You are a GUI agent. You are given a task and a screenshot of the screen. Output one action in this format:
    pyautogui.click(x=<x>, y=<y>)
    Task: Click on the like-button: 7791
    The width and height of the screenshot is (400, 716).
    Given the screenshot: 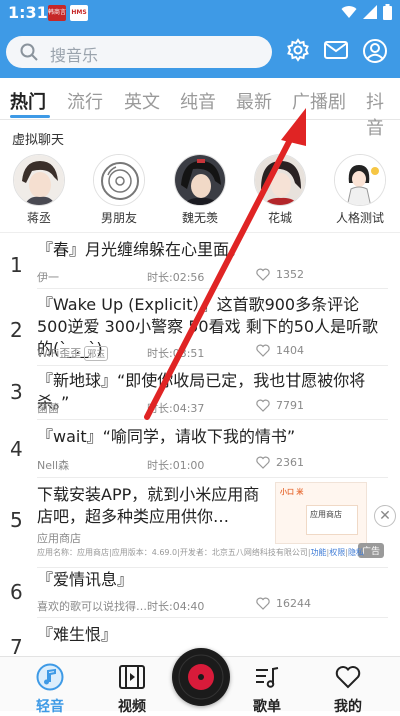 What is the action you would take?
    pyautogui.click(x=280, y=405)
    